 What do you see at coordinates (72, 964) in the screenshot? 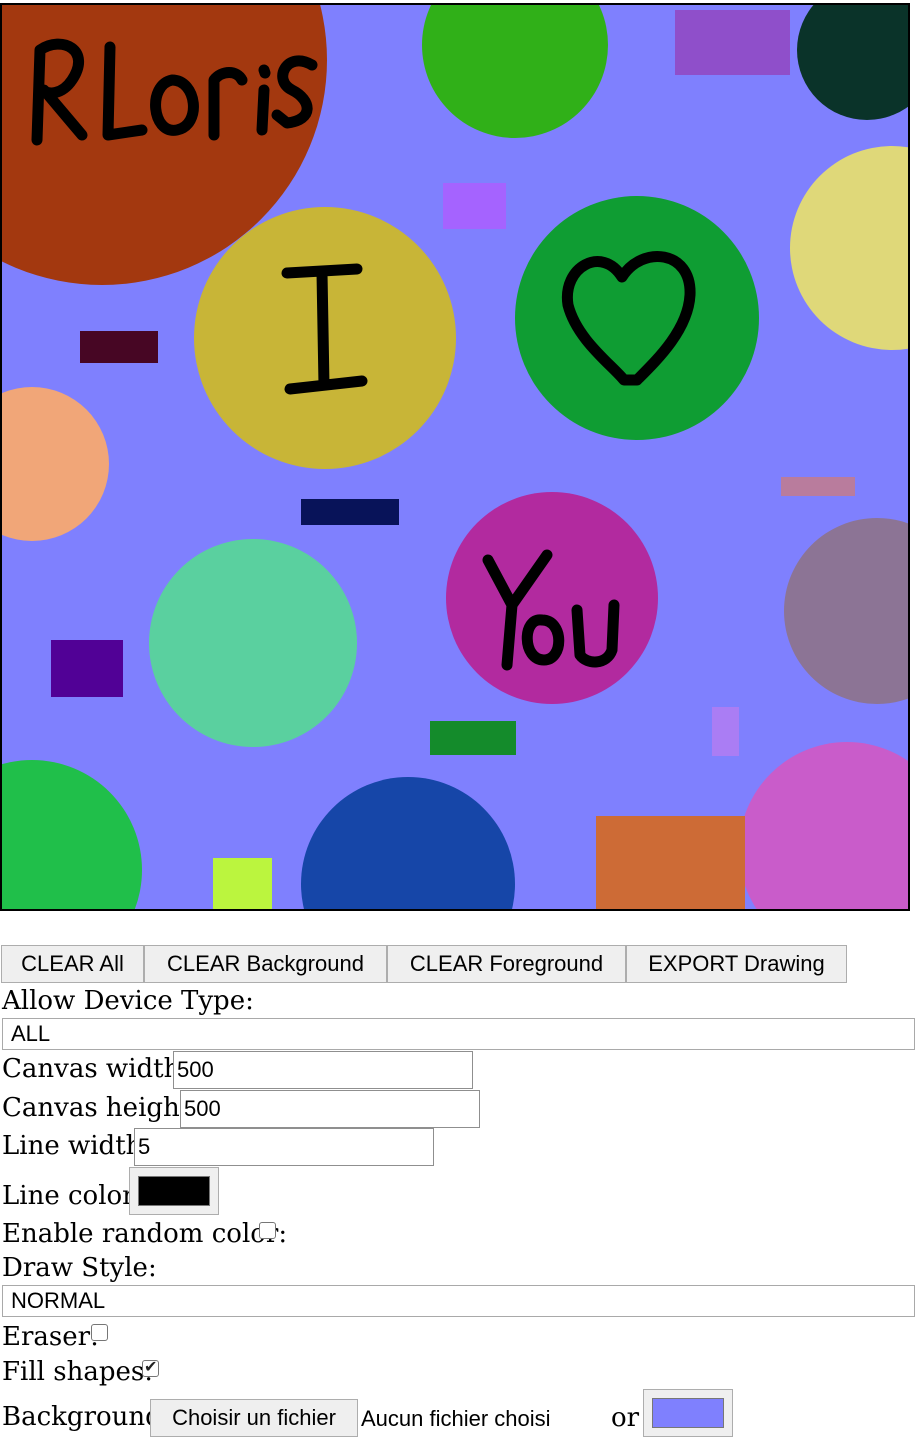
I see `clear-all-button: CLEAR All` at bounding box center [72, 964].